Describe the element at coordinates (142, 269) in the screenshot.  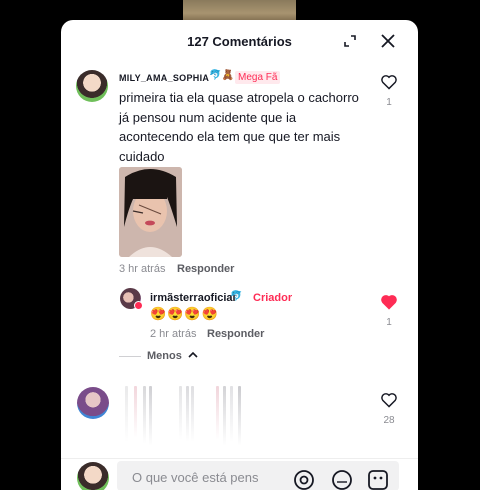
I see `comment-time: 3 hr atrás` at that location.